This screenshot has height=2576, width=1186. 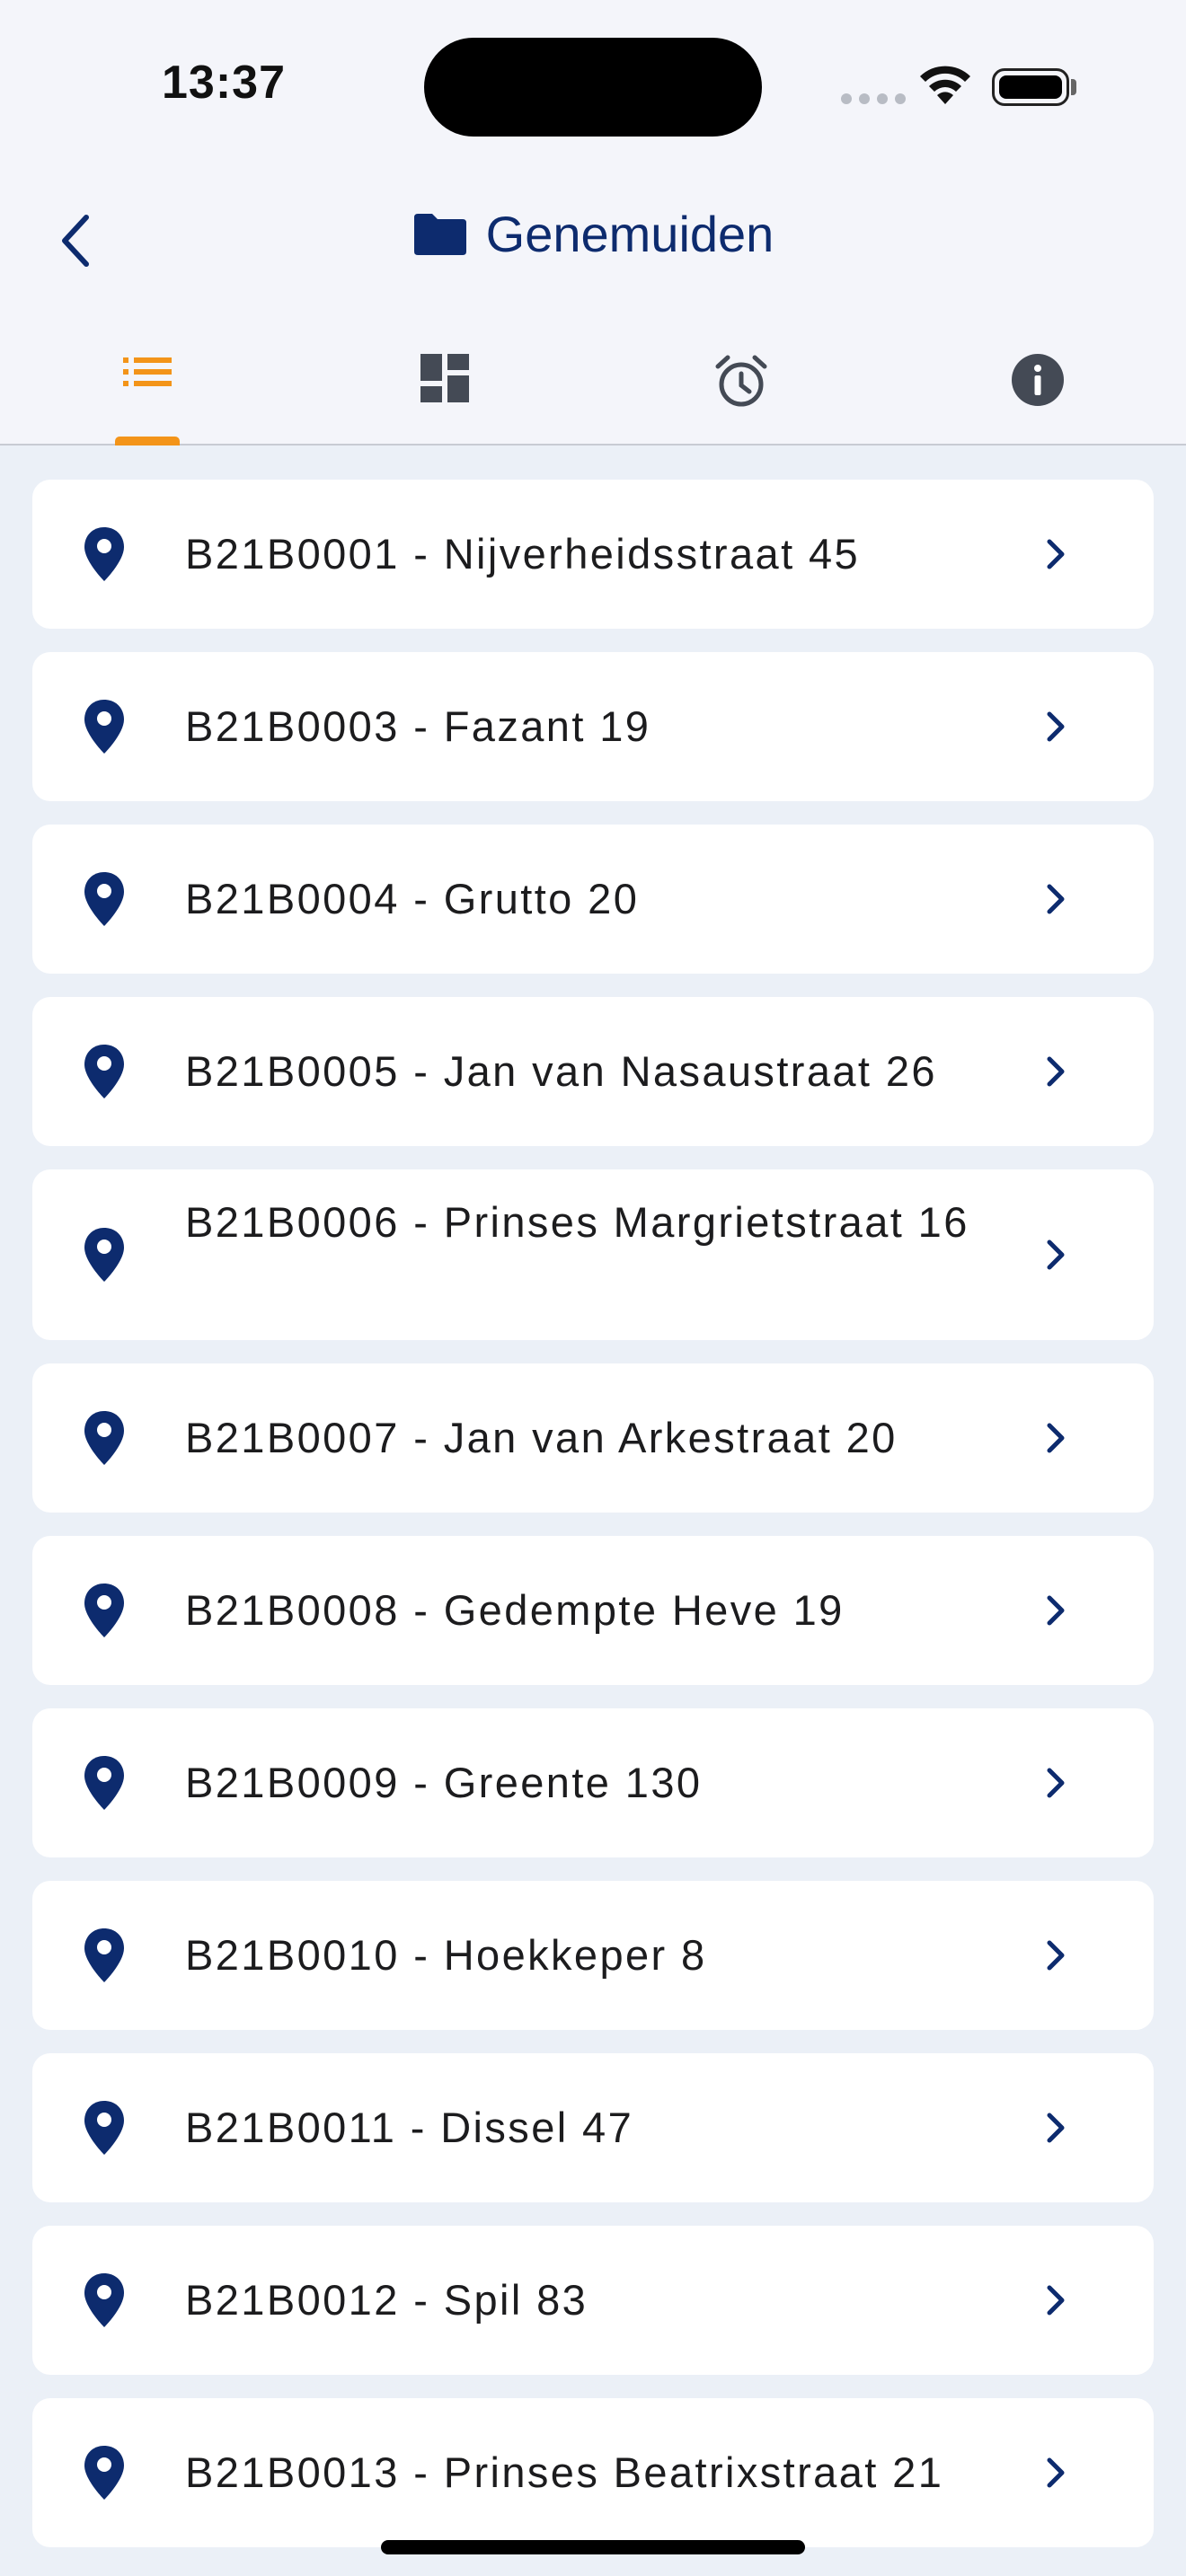 I want to click on list-item: B21B0005 - Jan van Nasaustraat 26, so click(x=593, y=1071).